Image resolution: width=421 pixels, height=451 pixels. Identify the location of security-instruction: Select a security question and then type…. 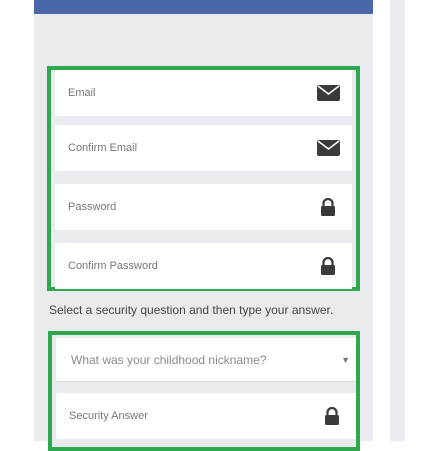
(191, 310).